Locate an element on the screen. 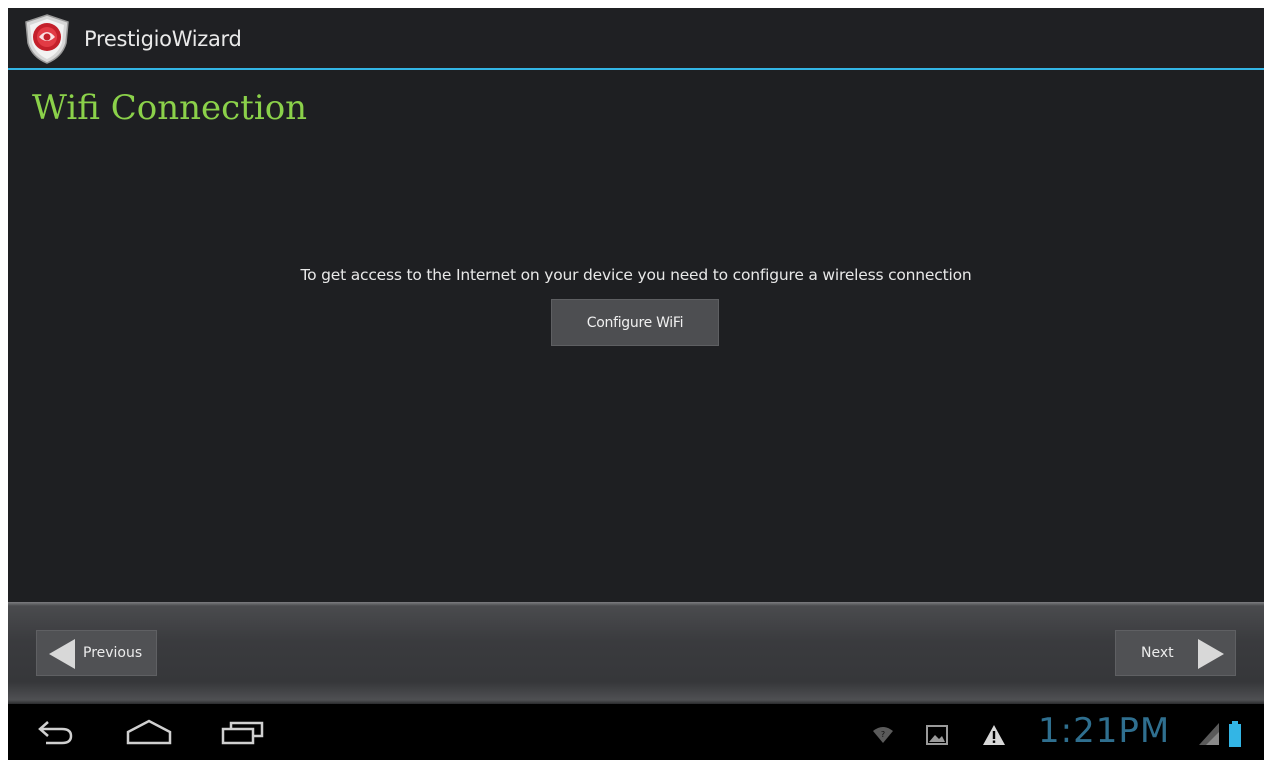 This screenshot has width=1271, height=764. app-title: PrestigioWizard is located at coordinates (163, 39).